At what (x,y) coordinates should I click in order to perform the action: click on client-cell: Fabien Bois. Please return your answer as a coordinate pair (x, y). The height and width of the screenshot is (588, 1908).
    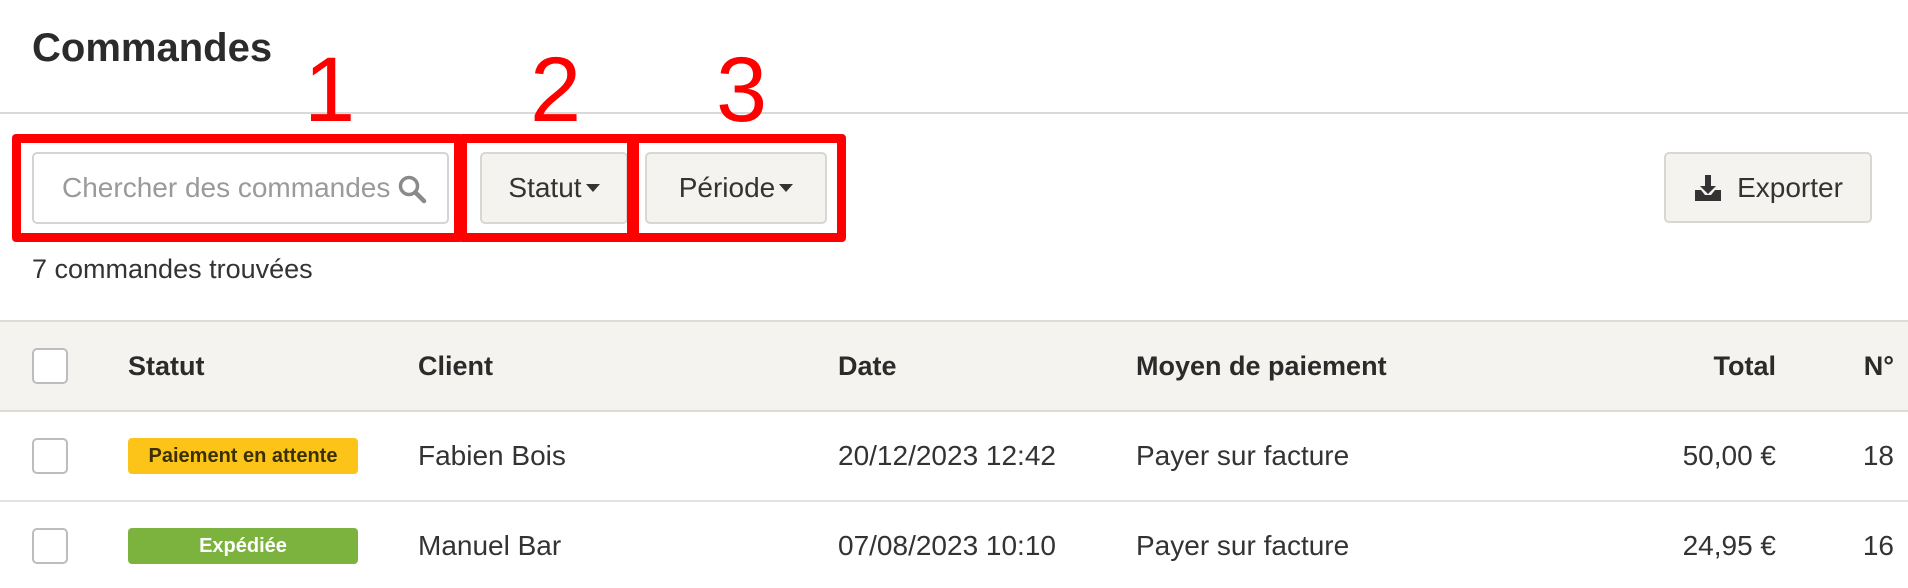
    Looking at the image, I should click on (492, 455).